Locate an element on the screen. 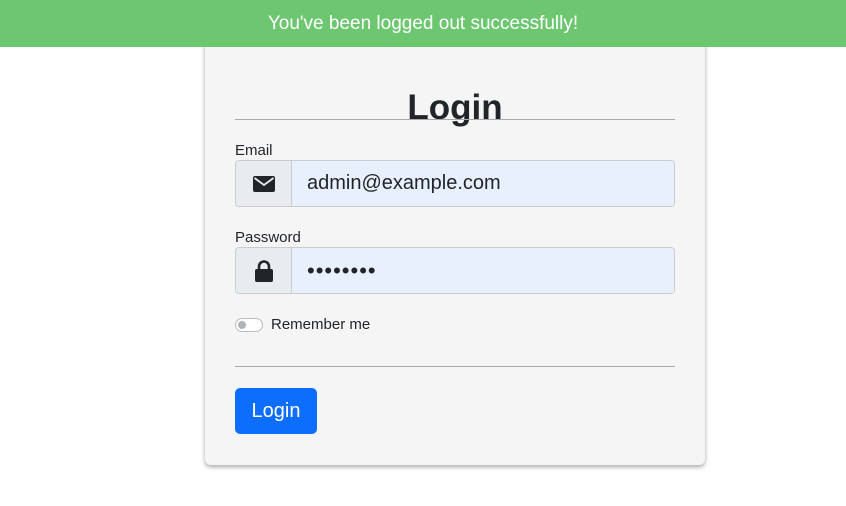 This screenshot has height=506, width=846. login-button: Login is located at coordinates (276, 411).